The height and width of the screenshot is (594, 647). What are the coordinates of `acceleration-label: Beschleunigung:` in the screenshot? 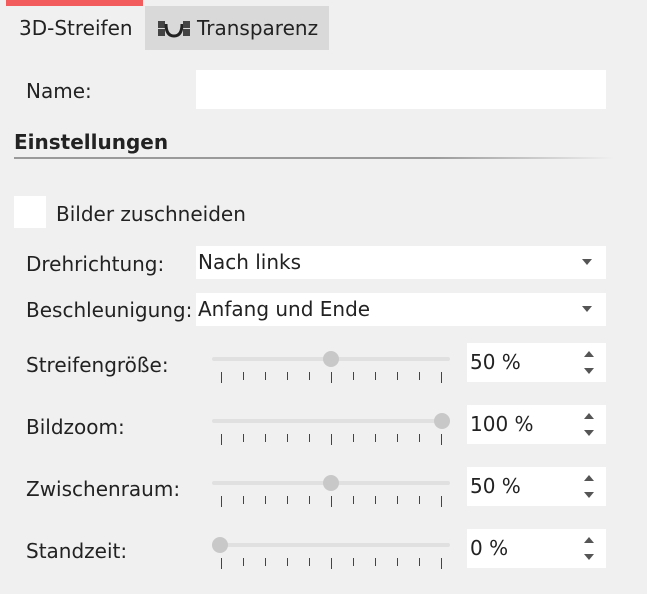 It's located at (109, 310).